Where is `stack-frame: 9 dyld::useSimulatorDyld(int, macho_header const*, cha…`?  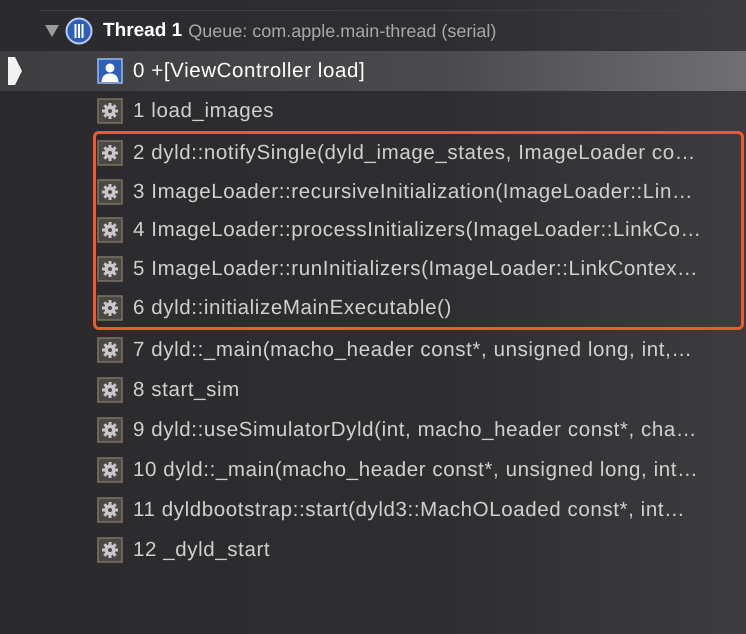 stack-frame: 9 dyld::useSimulatorDyld(int, macho_header const*, cha… is located at coordinates (373, 430).